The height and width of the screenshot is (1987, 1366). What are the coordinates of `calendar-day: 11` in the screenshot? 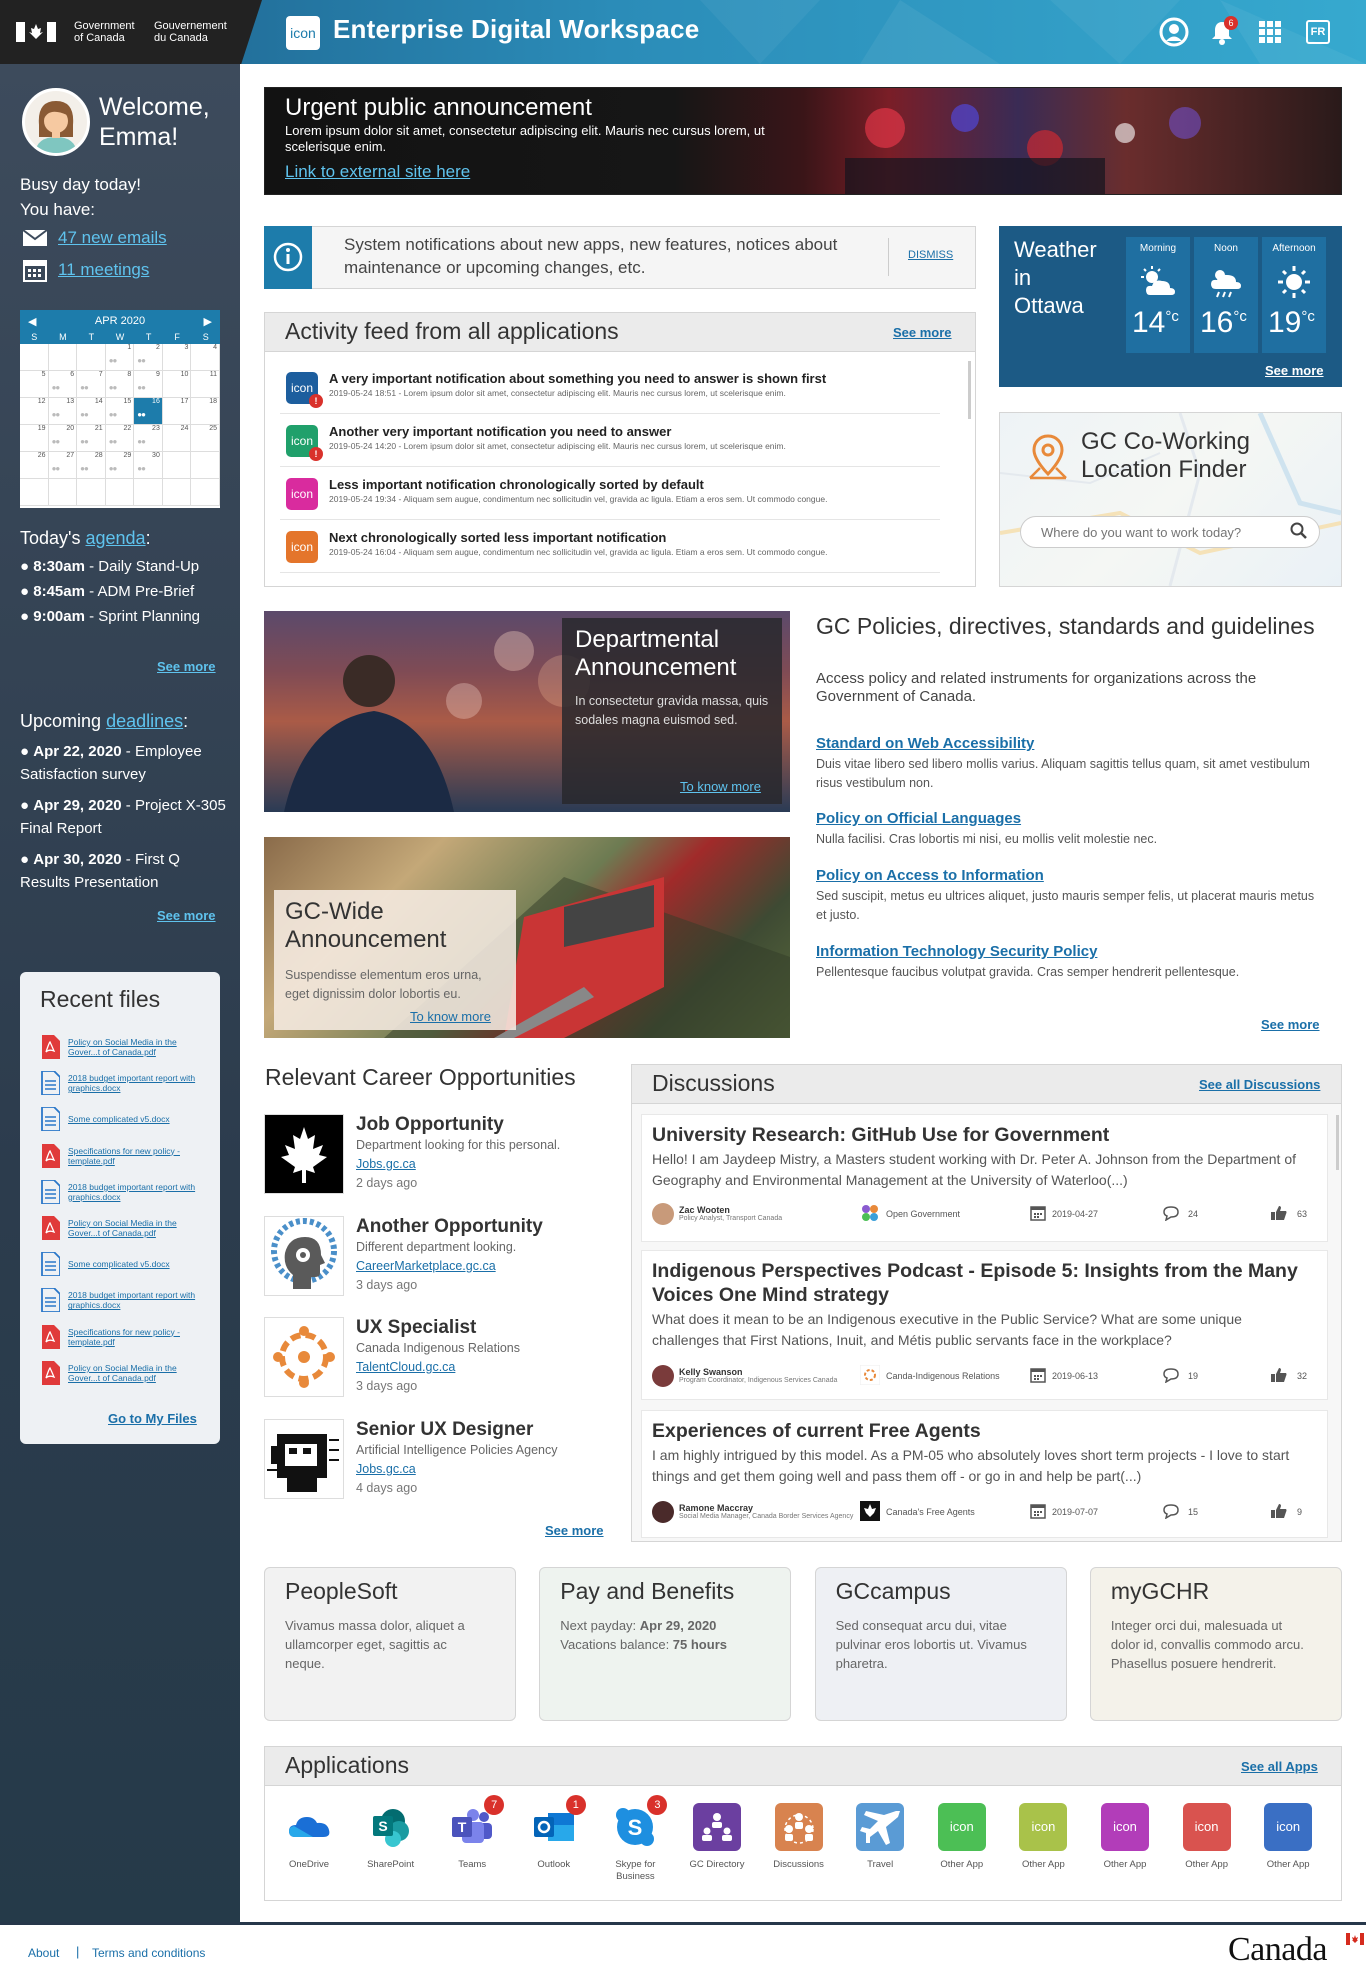 It's located at (205, 384).